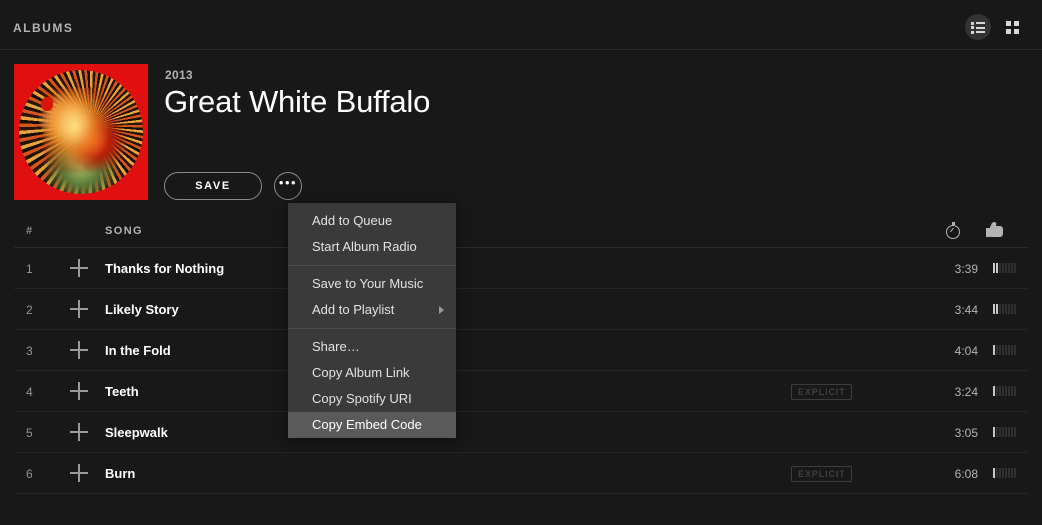 The width and height of the screenshot is (1042, 525). What do you see at coordinates (521, 473) in the screenshot?
I see `track-row: 6 Burn EXPLICIT 6:08` at bounding box center [521, 473].